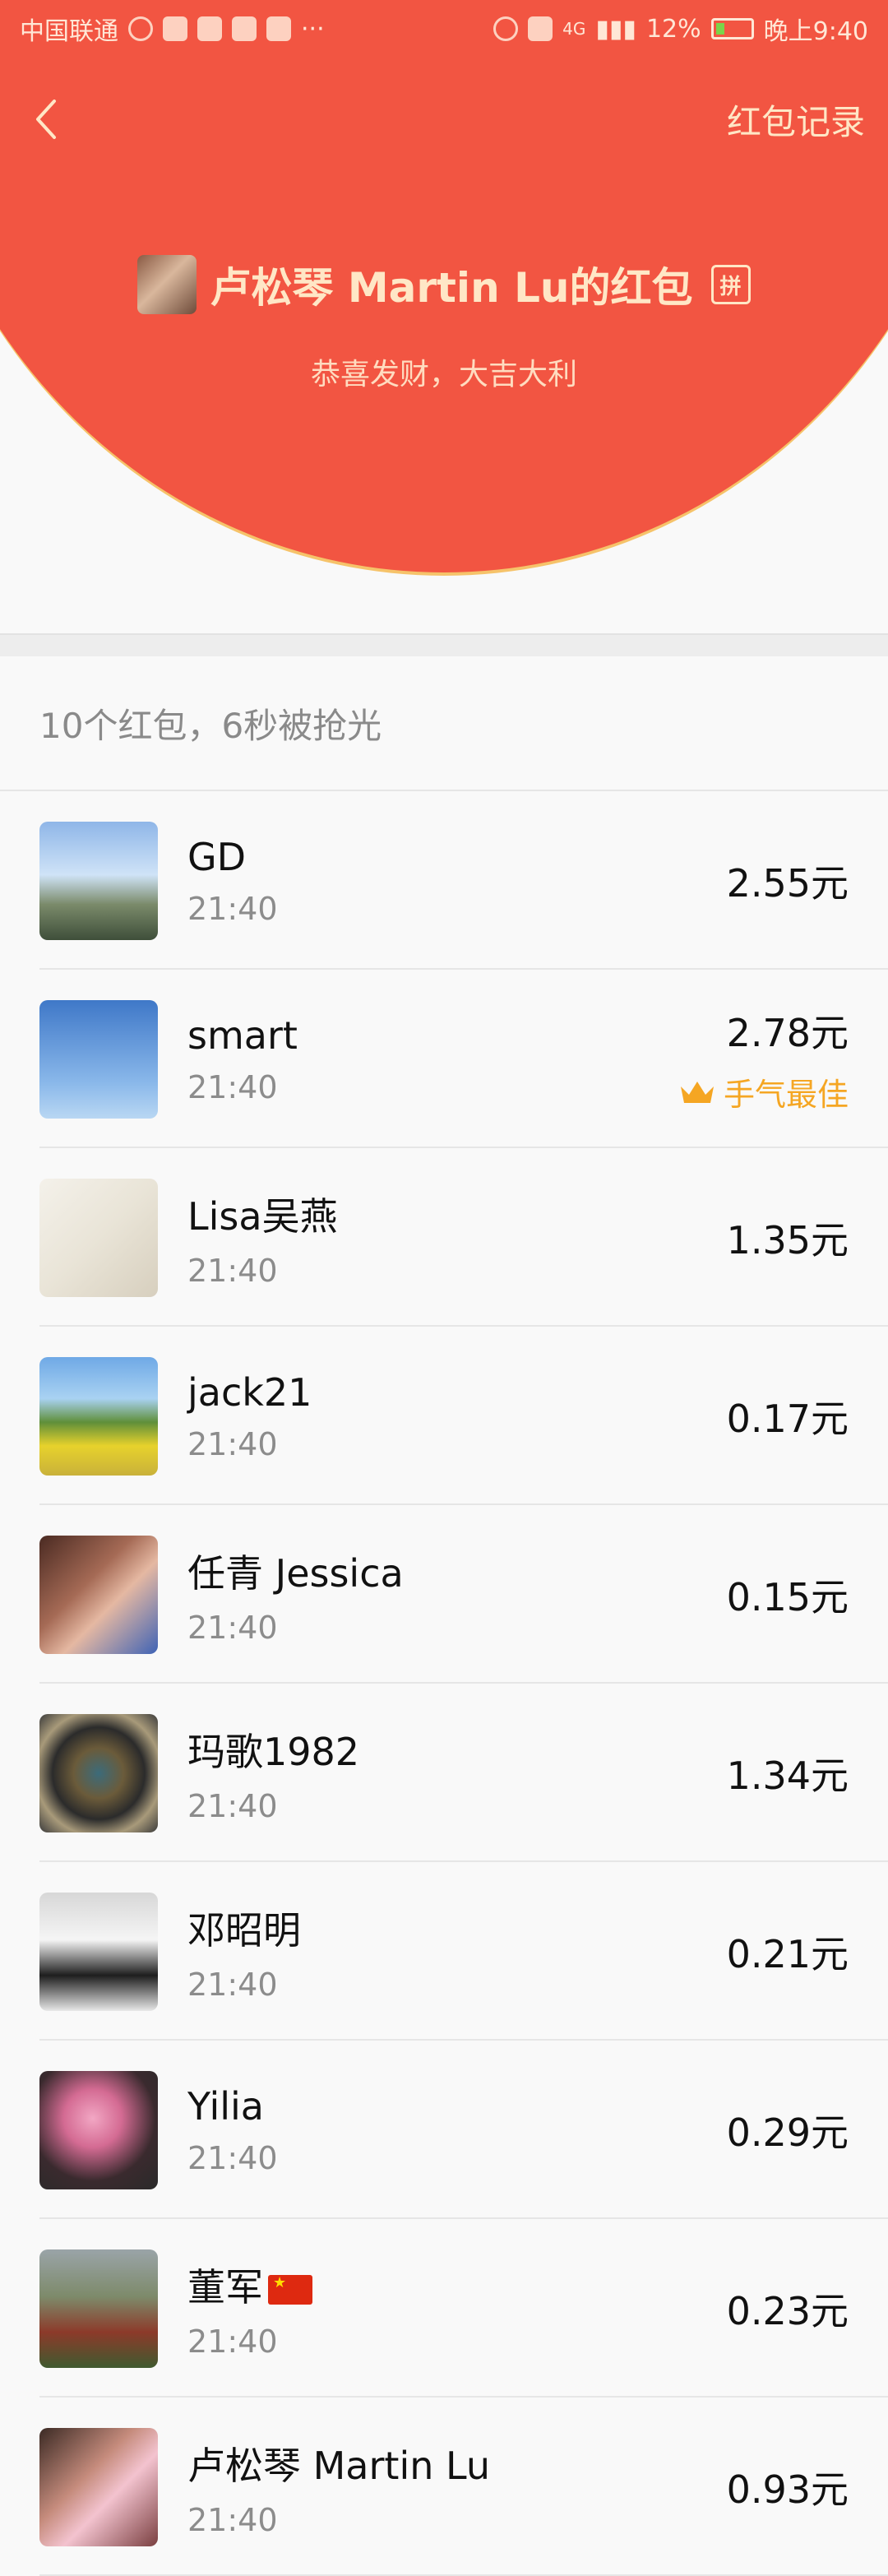 This screenshot has width=888, height=2576. Describe the element at coordinates (732, 29) in the screenshot. I see `battery-icon` at that location.